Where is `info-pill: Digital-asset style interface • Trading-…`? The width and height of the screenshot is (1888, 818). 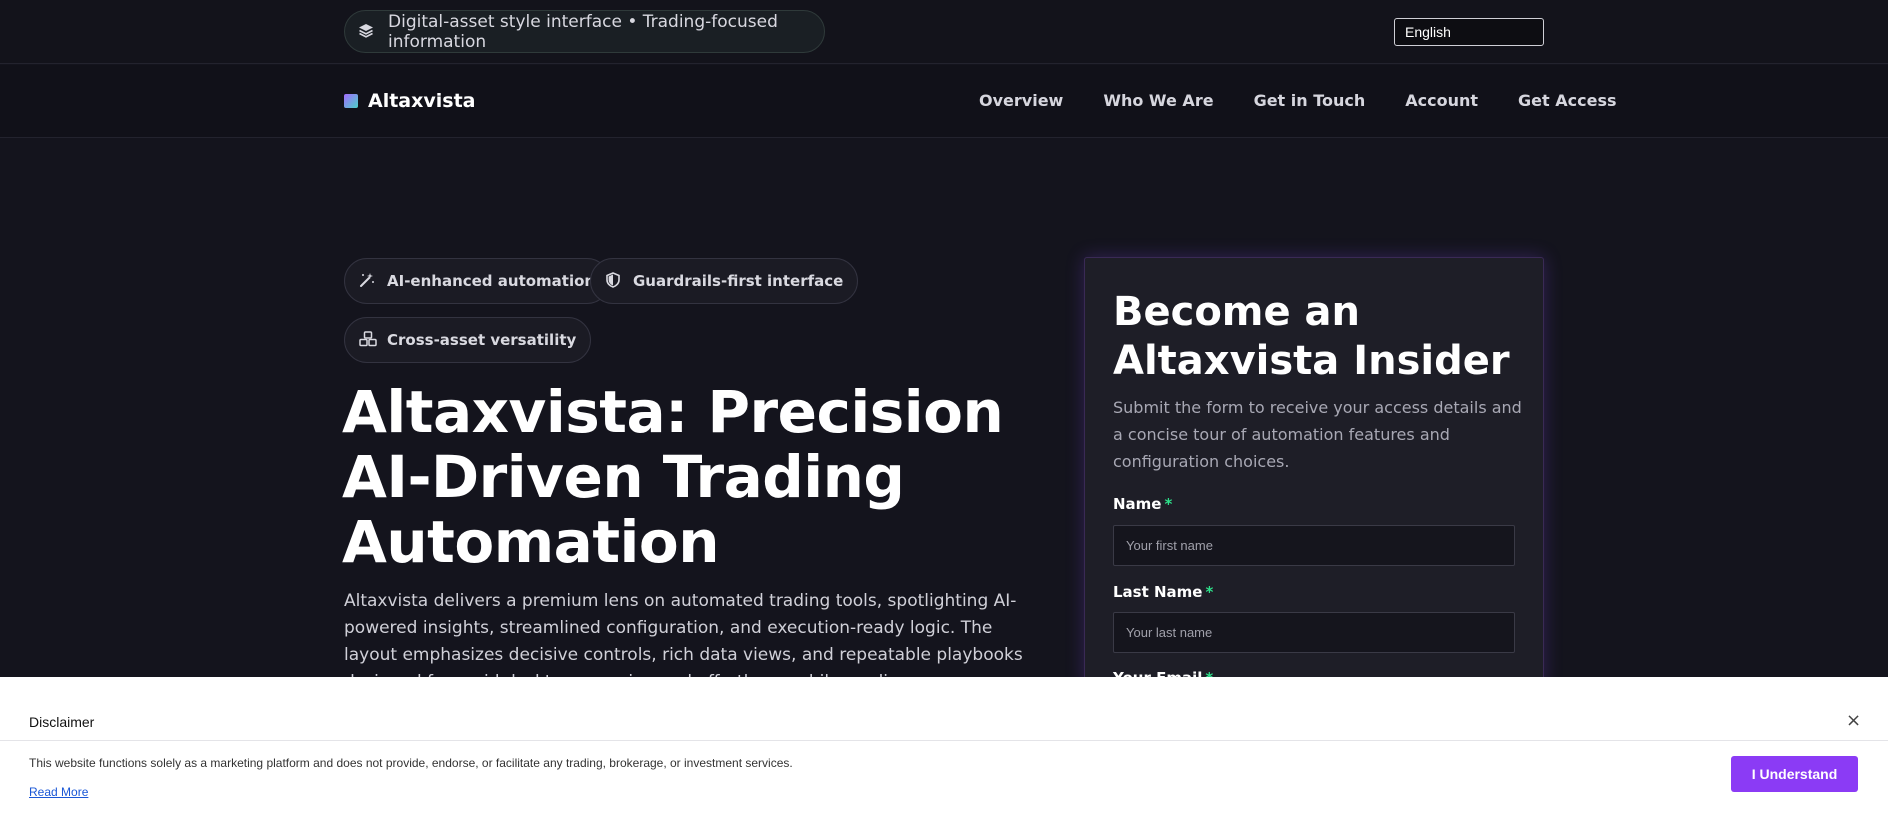
info-pill: Digital-asset style interface • Trading-… is located at coordinates (584, 31).